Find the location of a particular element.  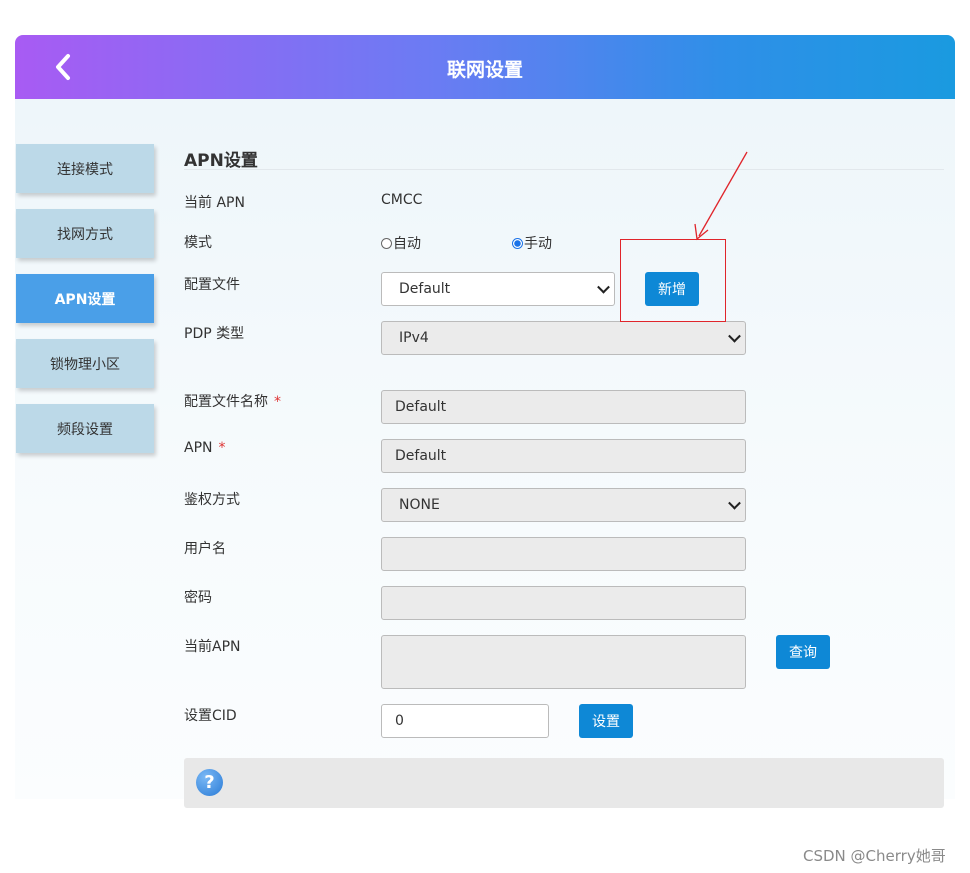

apn-label: APN * is located at coordinates (205, 448).